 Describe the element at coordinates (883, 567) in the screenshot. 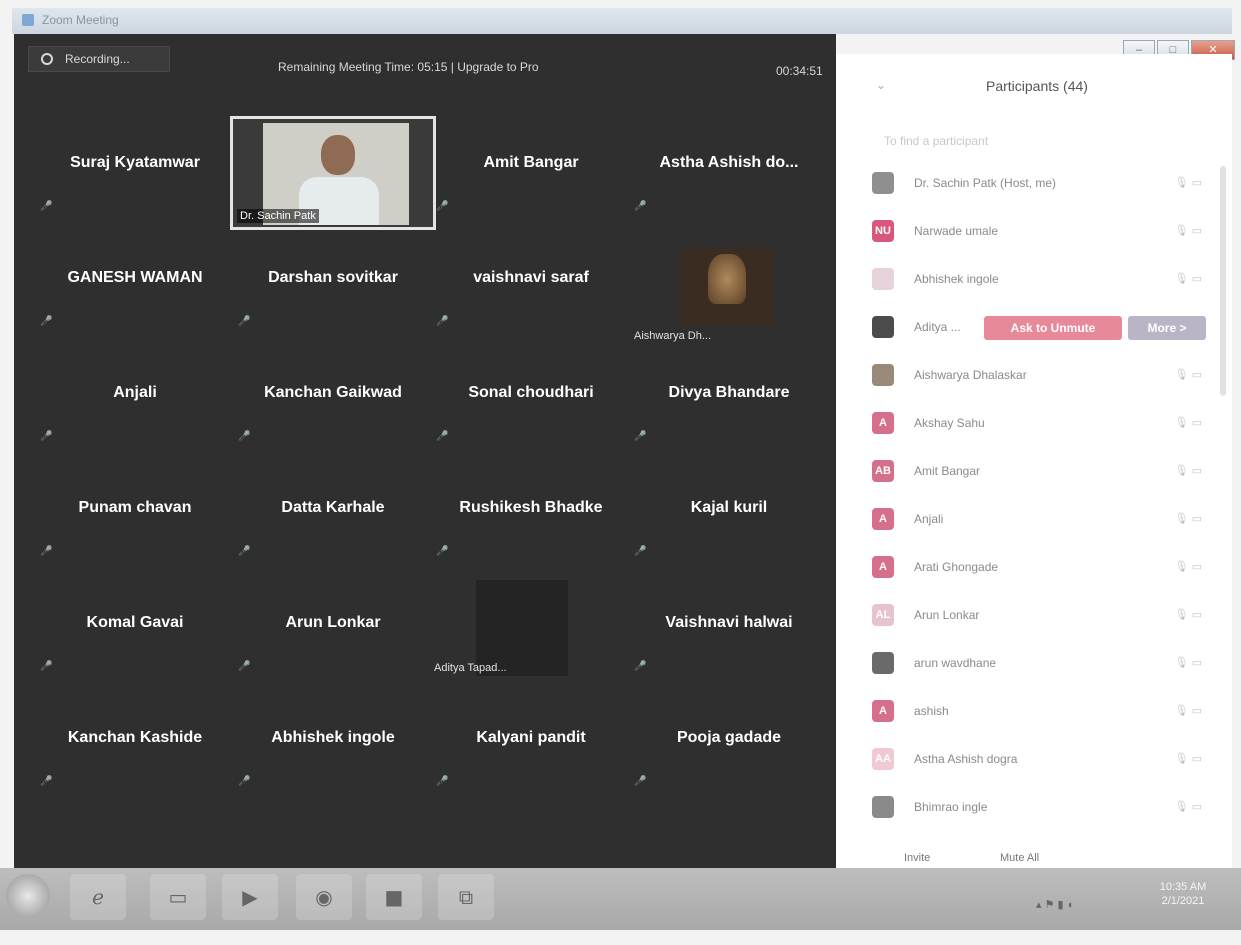

I see `avatar: A` at that location.